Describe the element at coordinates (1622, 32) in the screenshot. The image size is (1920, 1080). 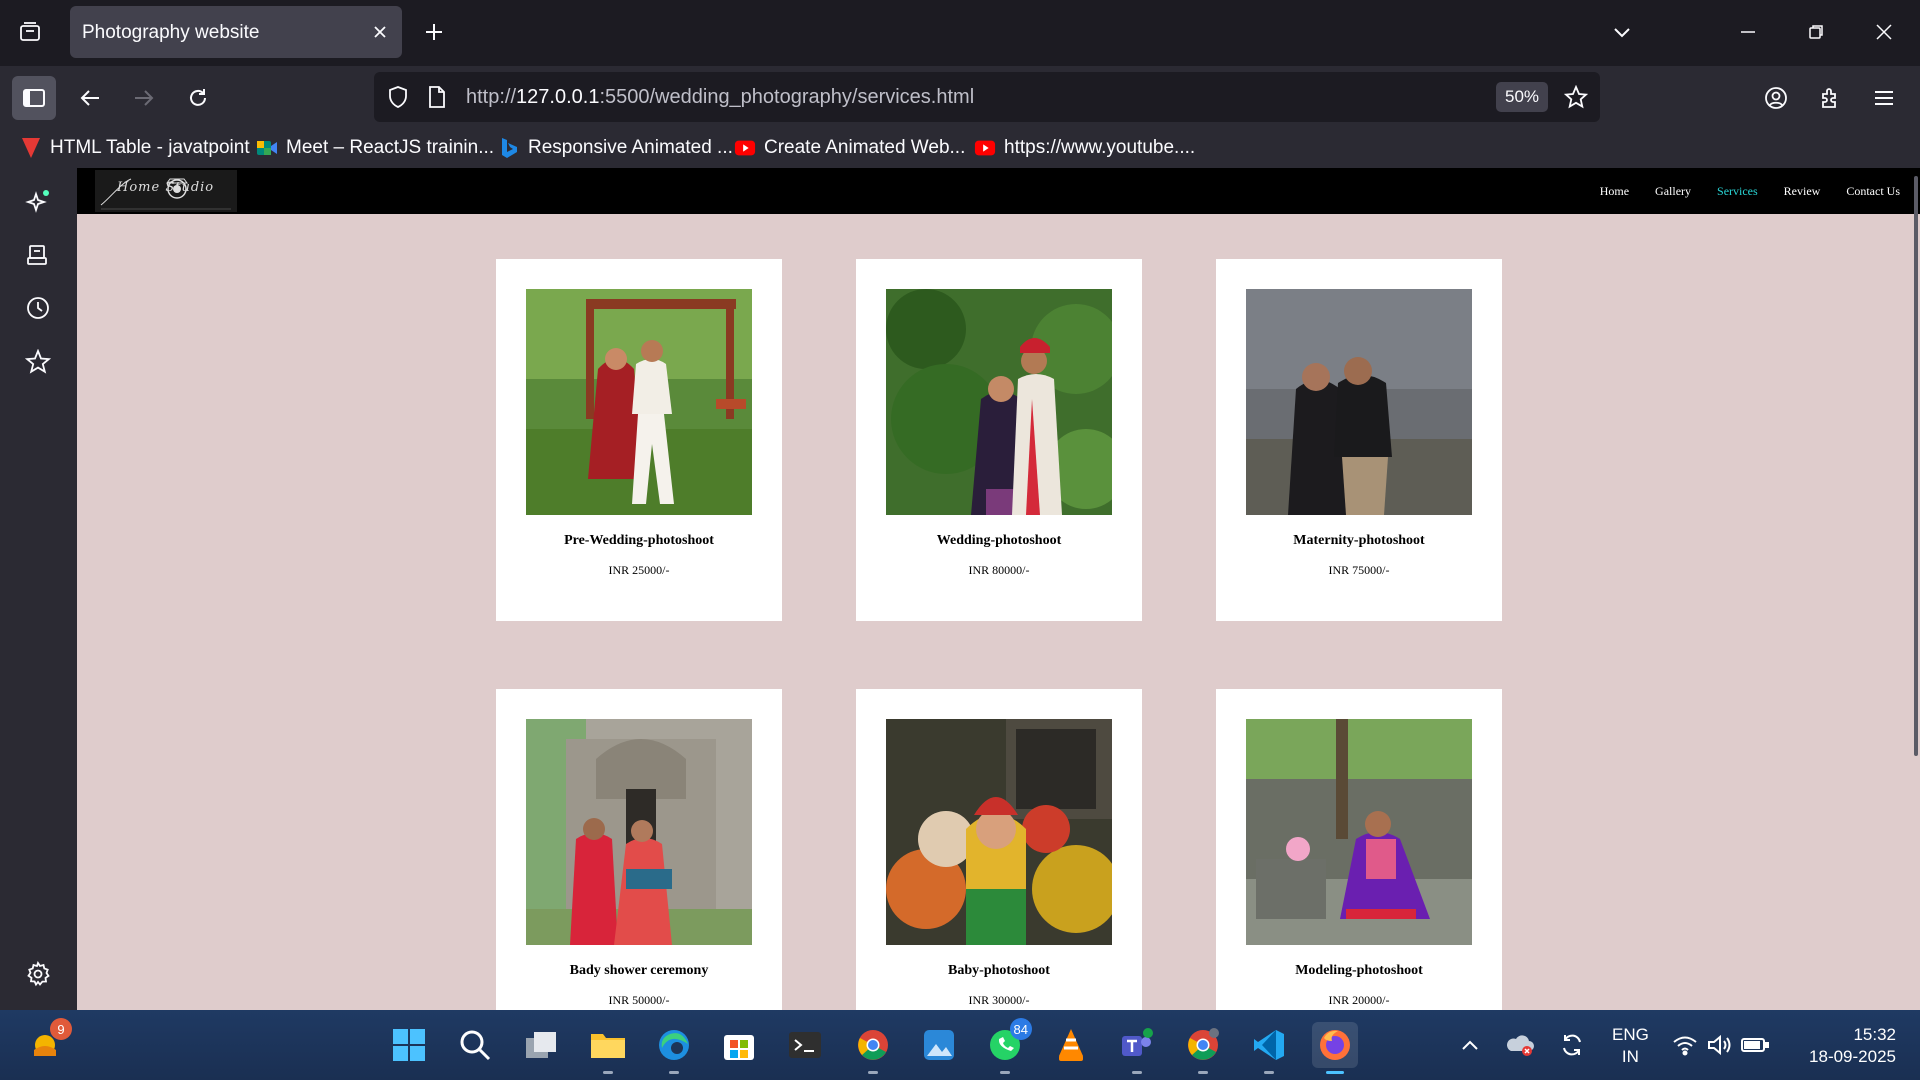
I see `chevron-down-icon` at that location.